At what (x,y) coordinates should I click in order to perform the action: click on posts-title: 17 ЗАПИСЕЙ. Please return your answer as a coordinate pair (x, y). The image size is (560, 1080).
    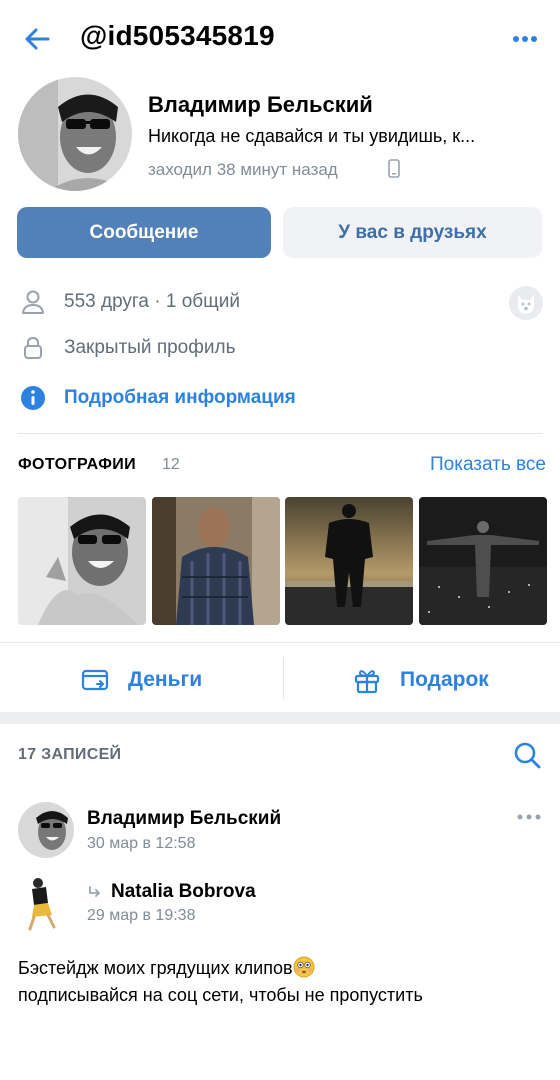
    Looking at the image, I should click on (70, 754).